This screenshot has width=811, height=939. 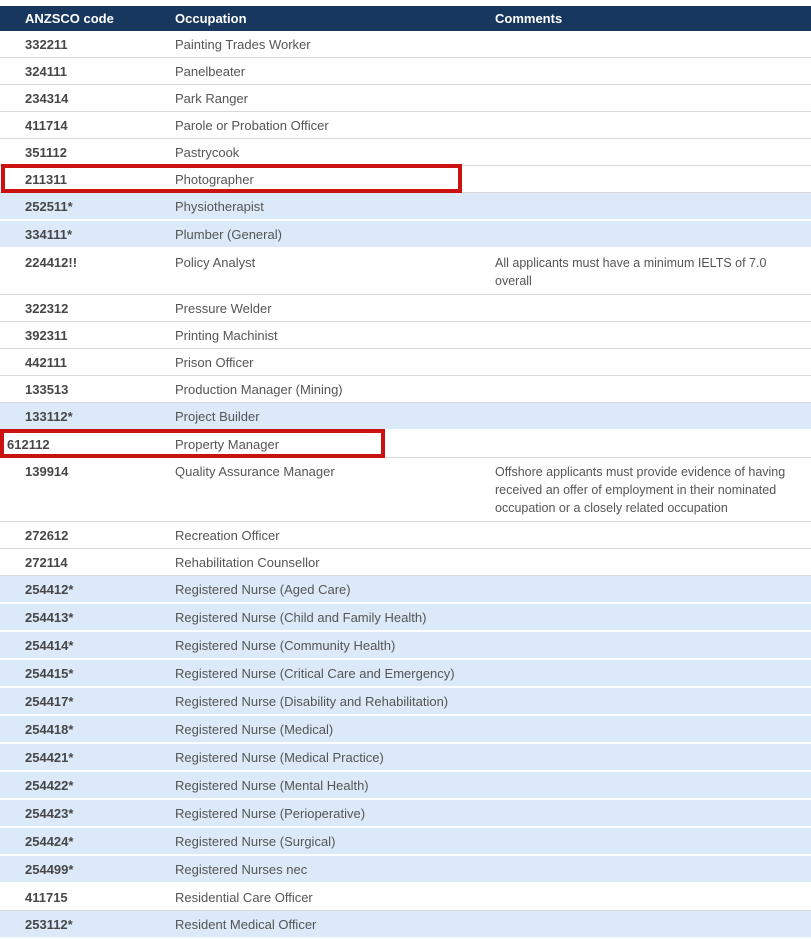 I want to click on anzsco-code-cell: 254423*, so click(x=49, y=813).